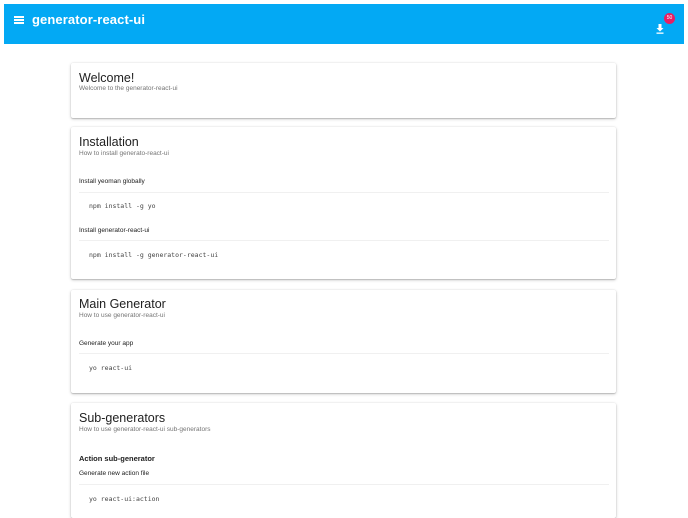 The width and height of the screenshot is (688, 518). What do you see at coordinates (122, 304) in the screenshot?
I see `main-generator-title: Main Generator` at bounding box center [122, 304].